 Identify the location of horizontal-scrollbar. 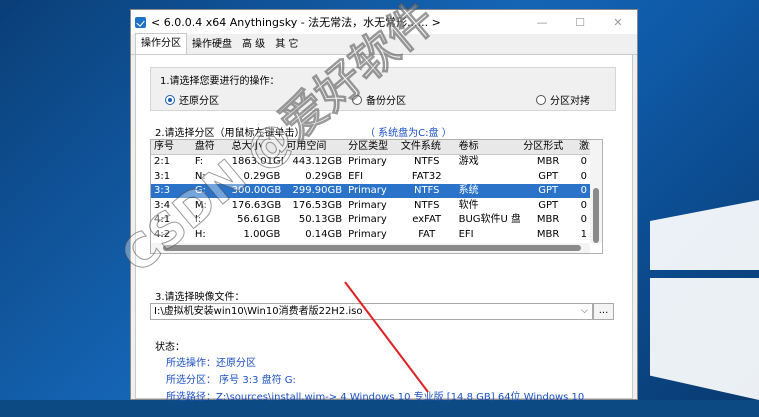
(370, 248).